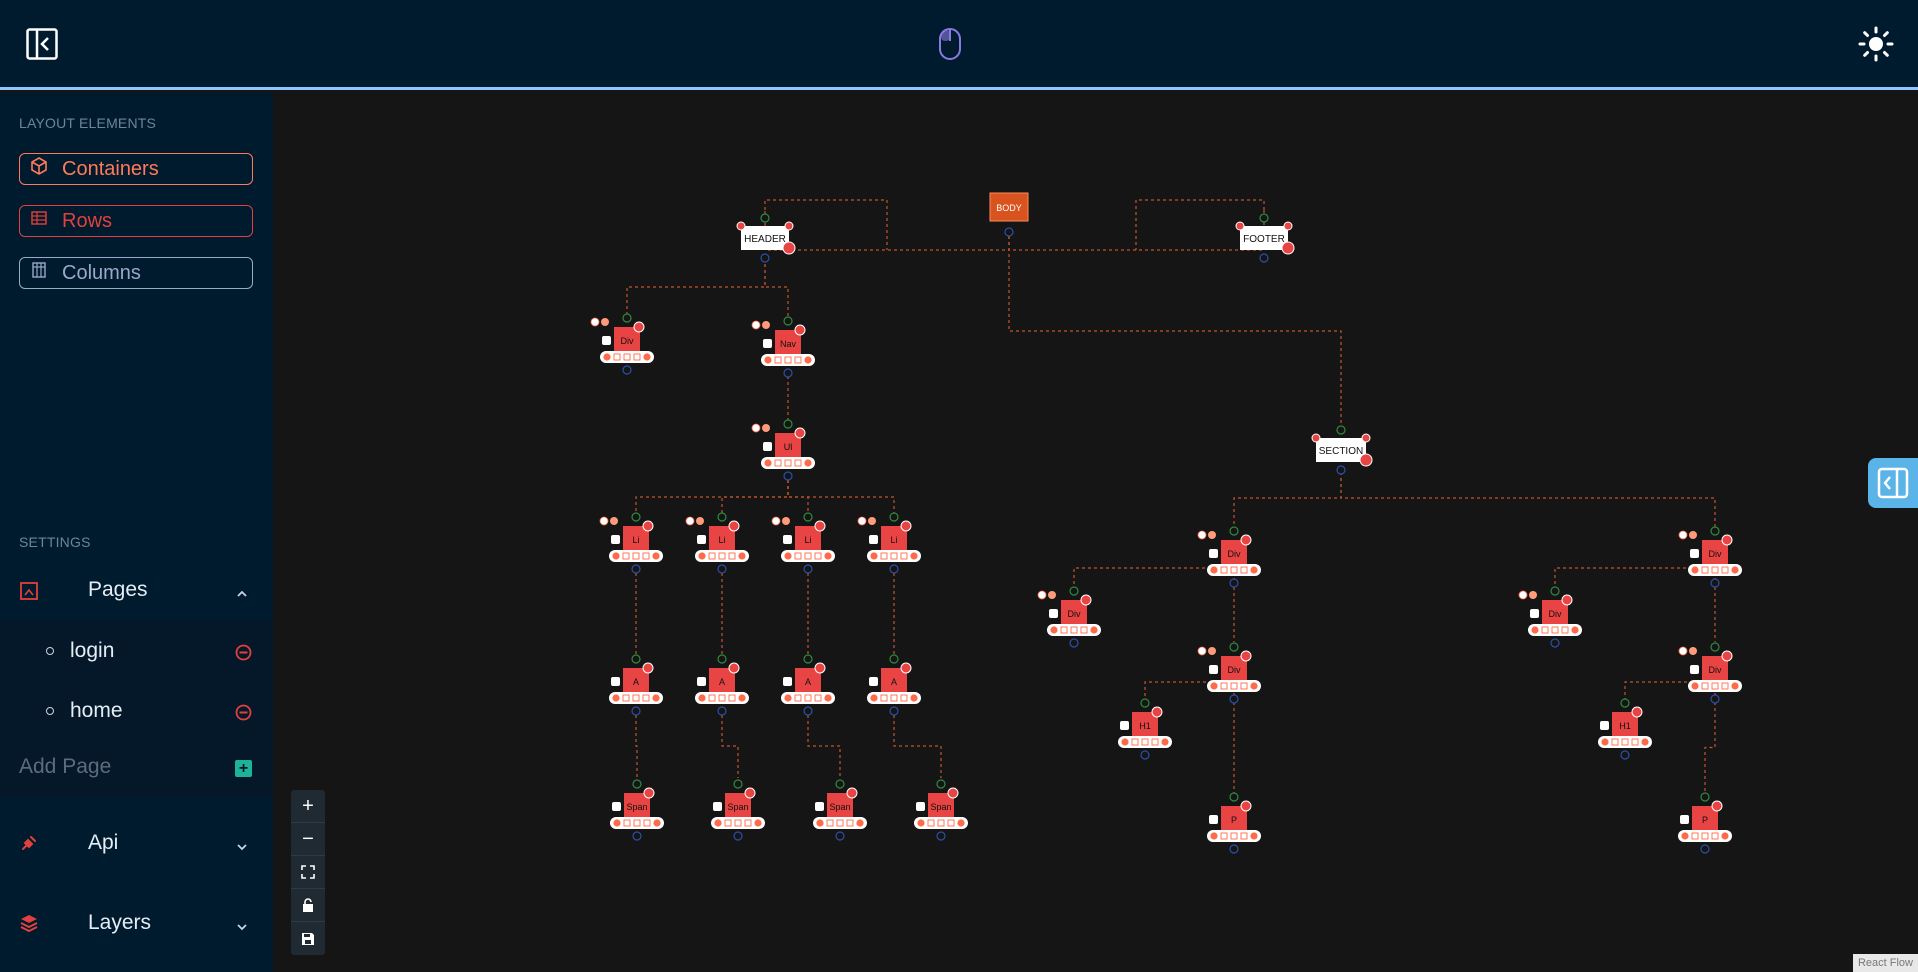 This screenshot has width=1918, height=972. I want to click on zoom-in-icon: +, so click(308, 806).